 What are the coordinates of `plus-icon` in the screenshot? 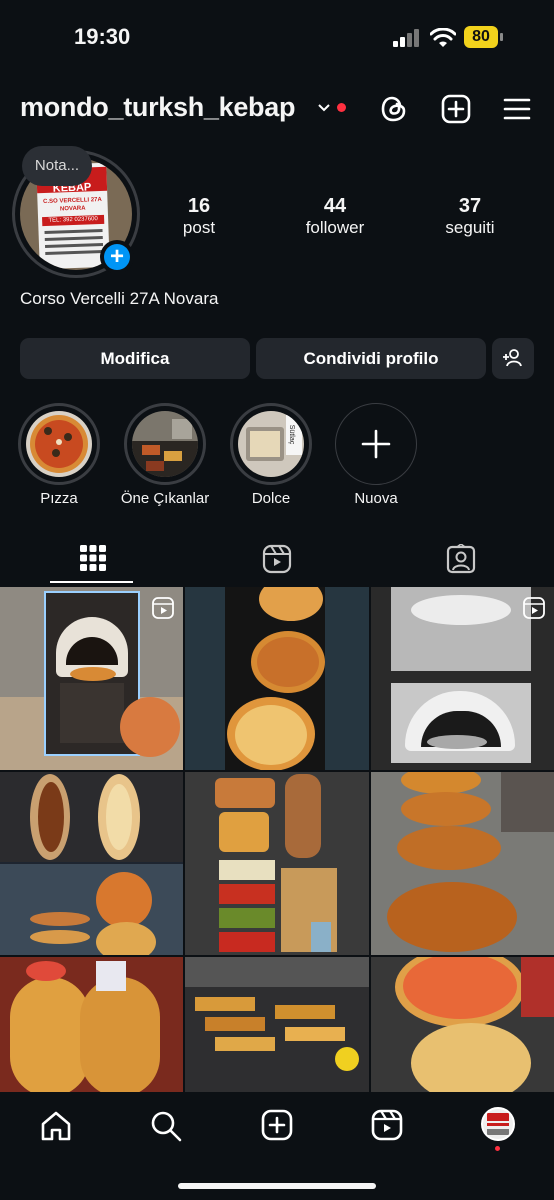 It's located at (376, 444).